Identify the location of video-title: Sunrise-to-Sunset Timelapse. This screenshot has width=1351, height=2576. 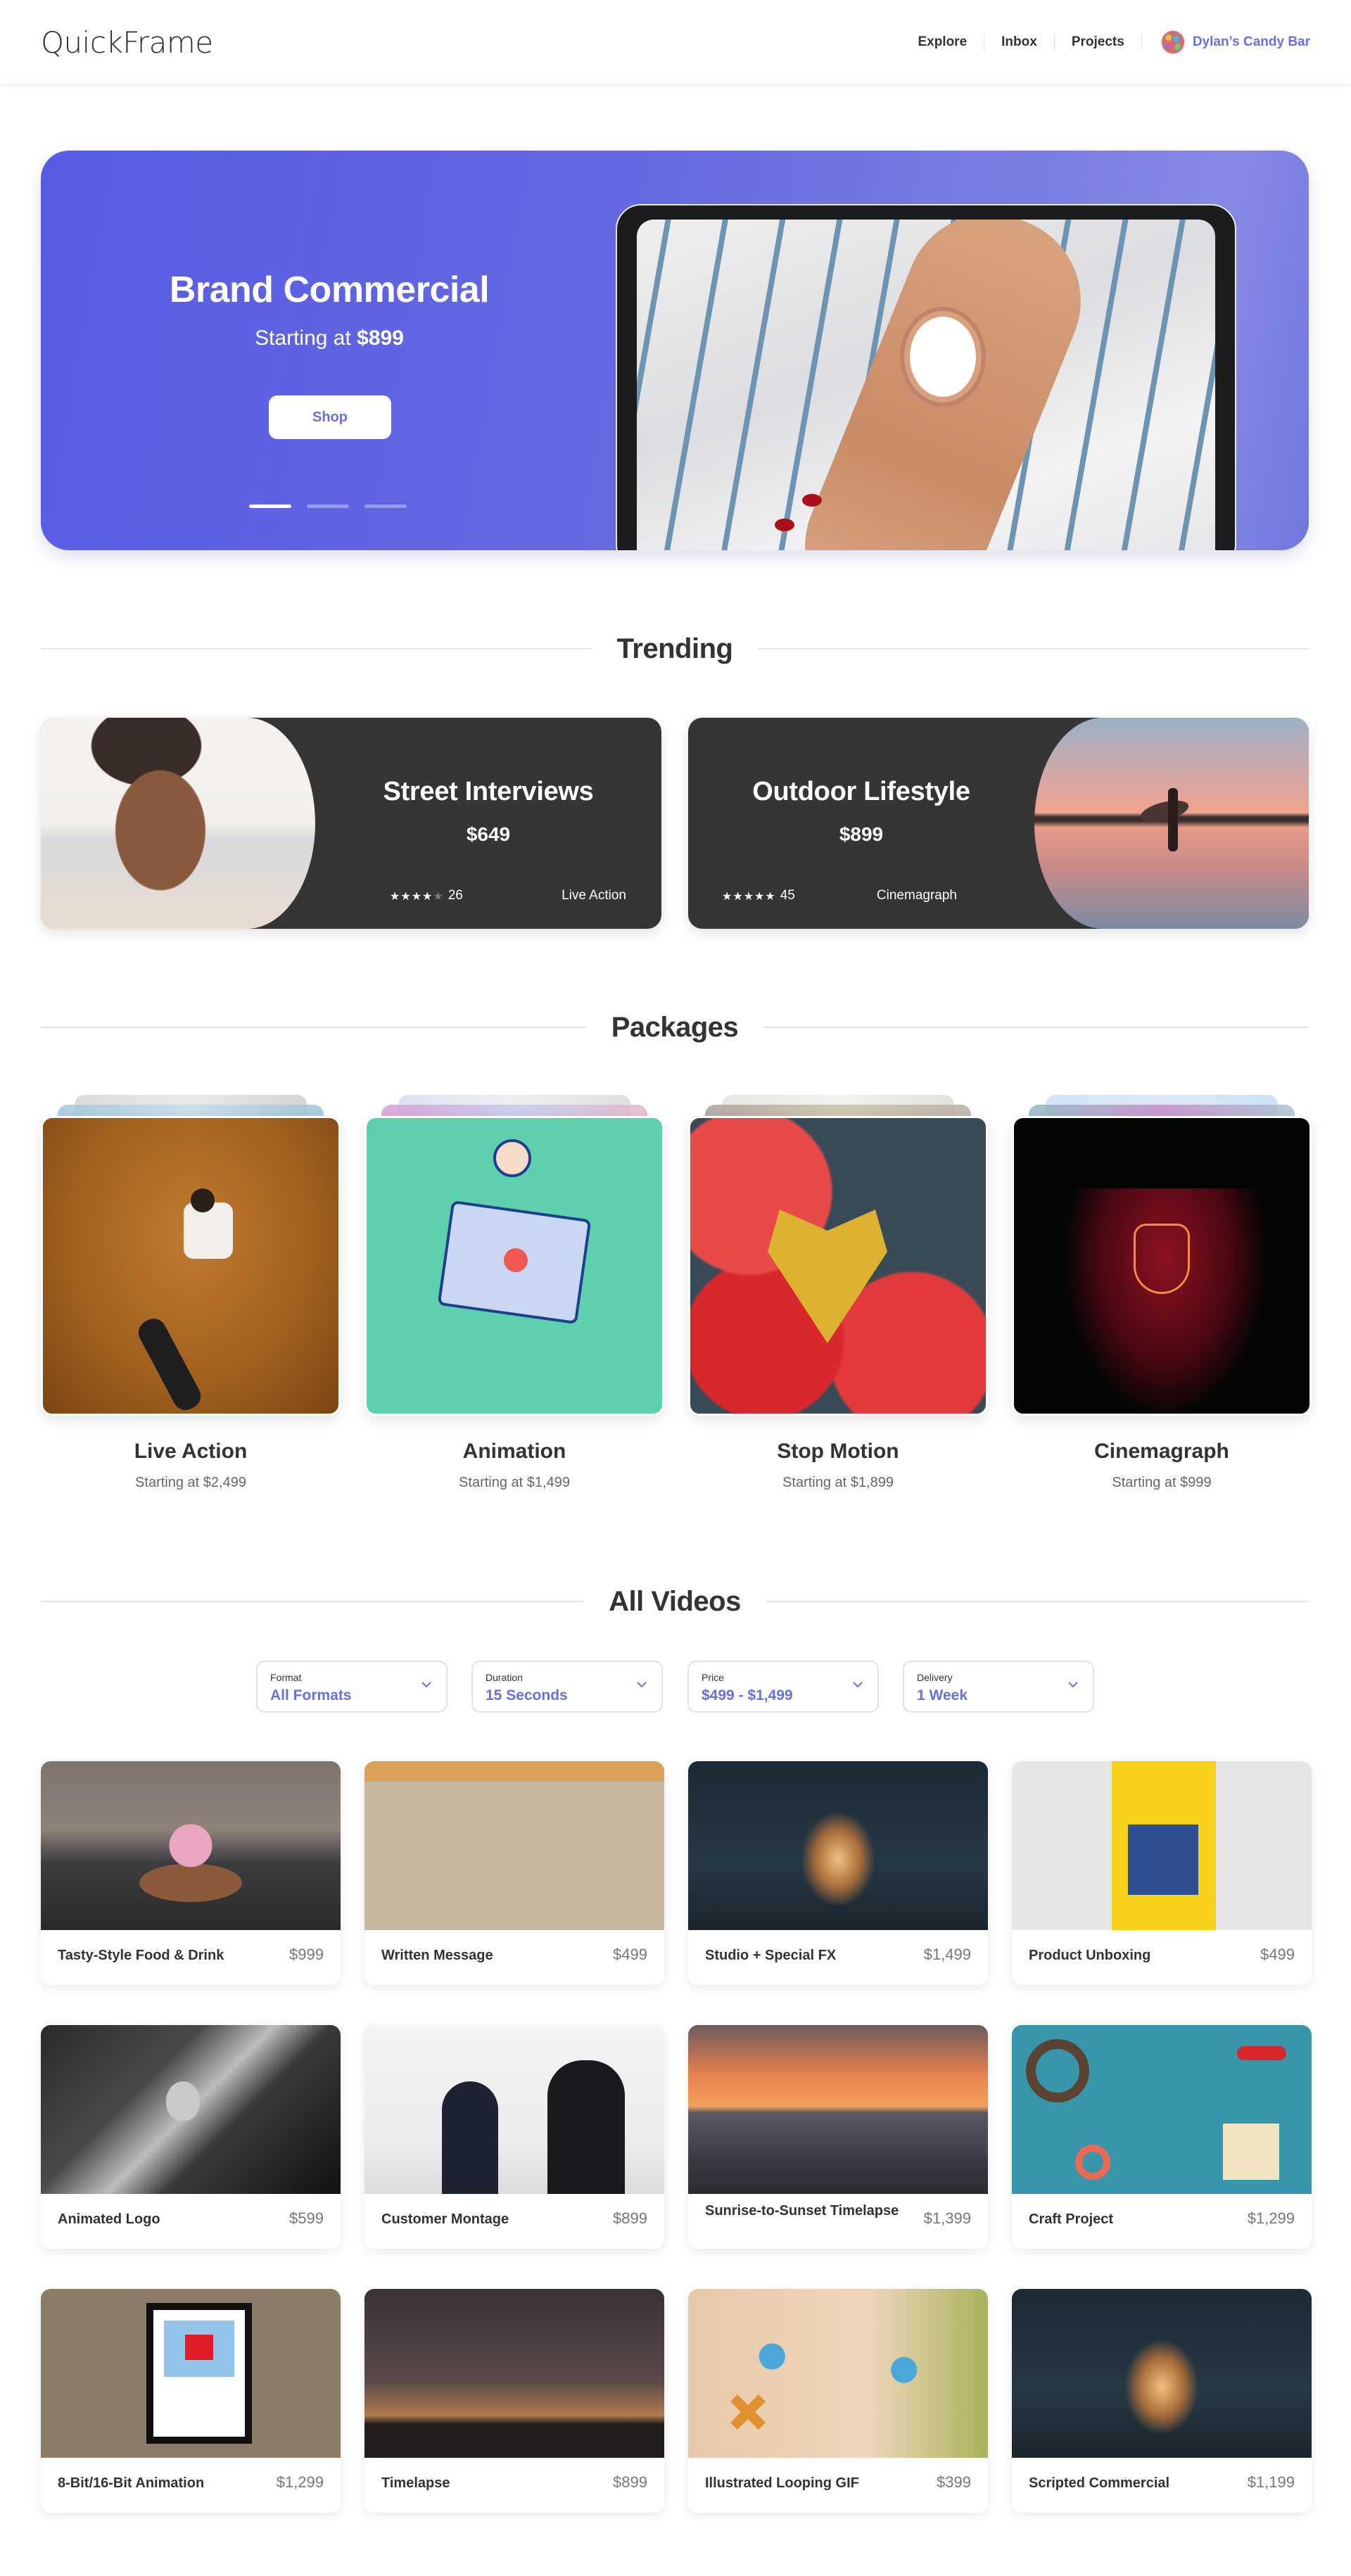
(802, 2211).